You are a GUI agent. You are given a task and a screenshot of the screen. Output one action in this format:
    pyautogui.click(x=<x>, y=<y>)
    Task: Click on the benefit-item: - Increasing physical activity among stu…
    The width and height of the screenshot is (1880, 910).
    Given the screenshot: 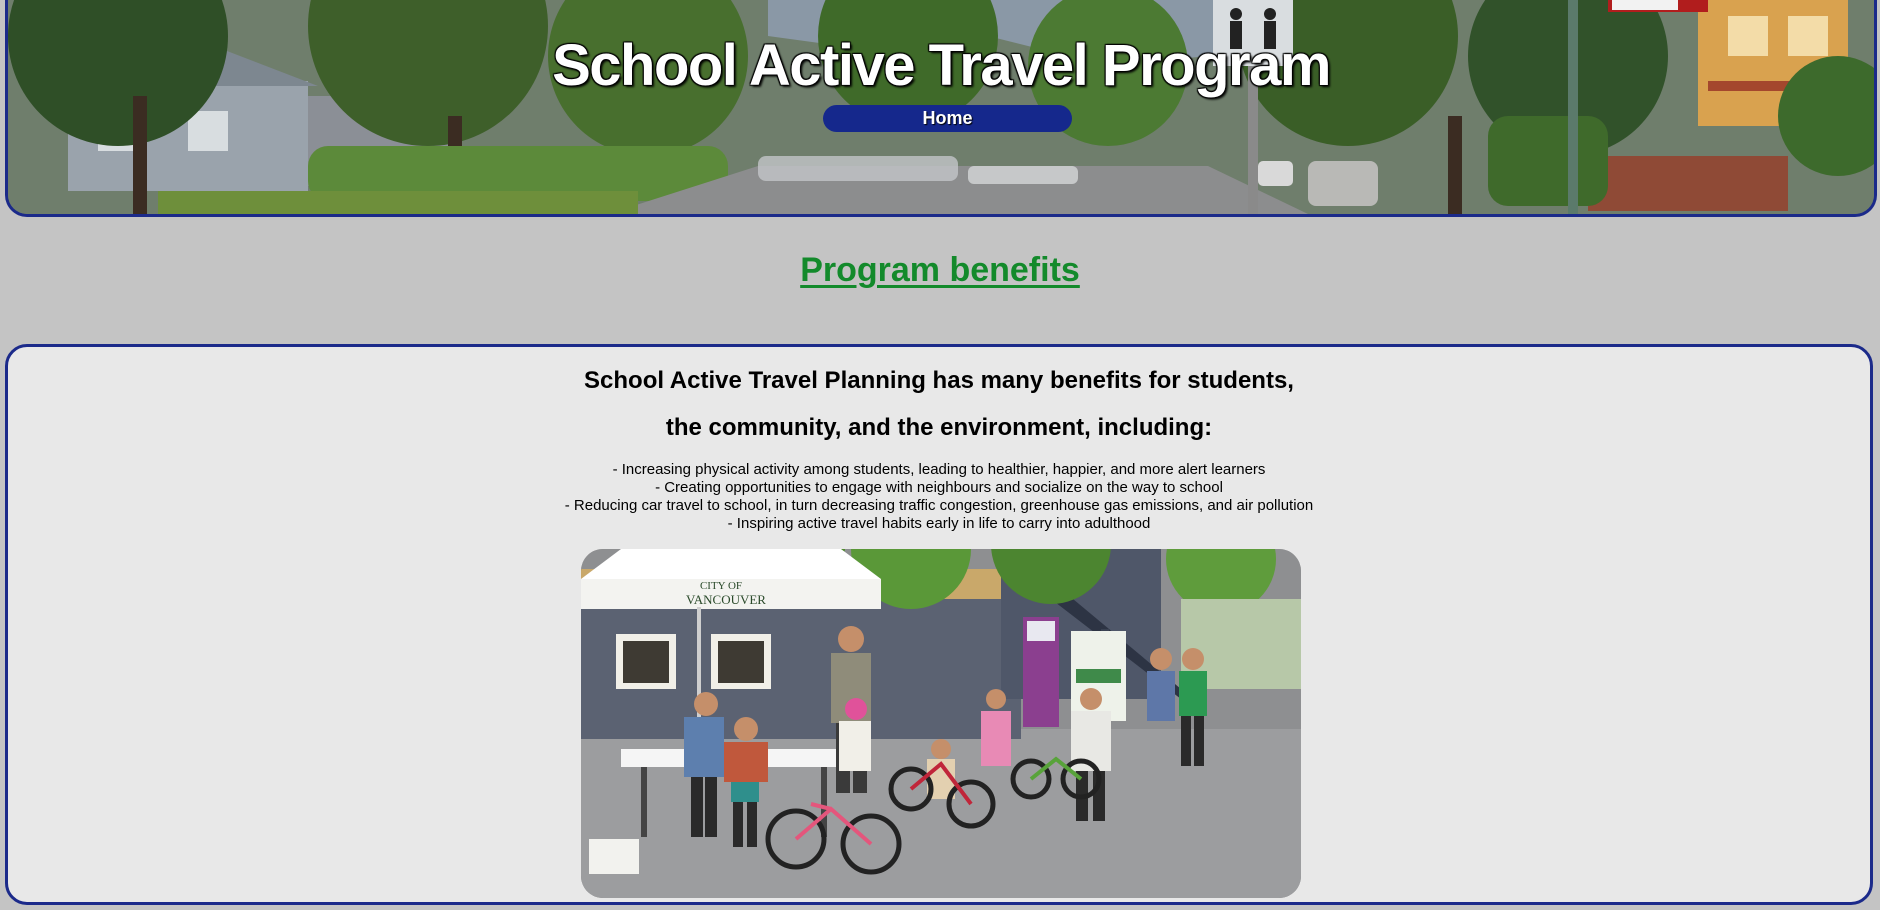 What is the action you would take?
    pyautogui.click(x=939, y=469)
    